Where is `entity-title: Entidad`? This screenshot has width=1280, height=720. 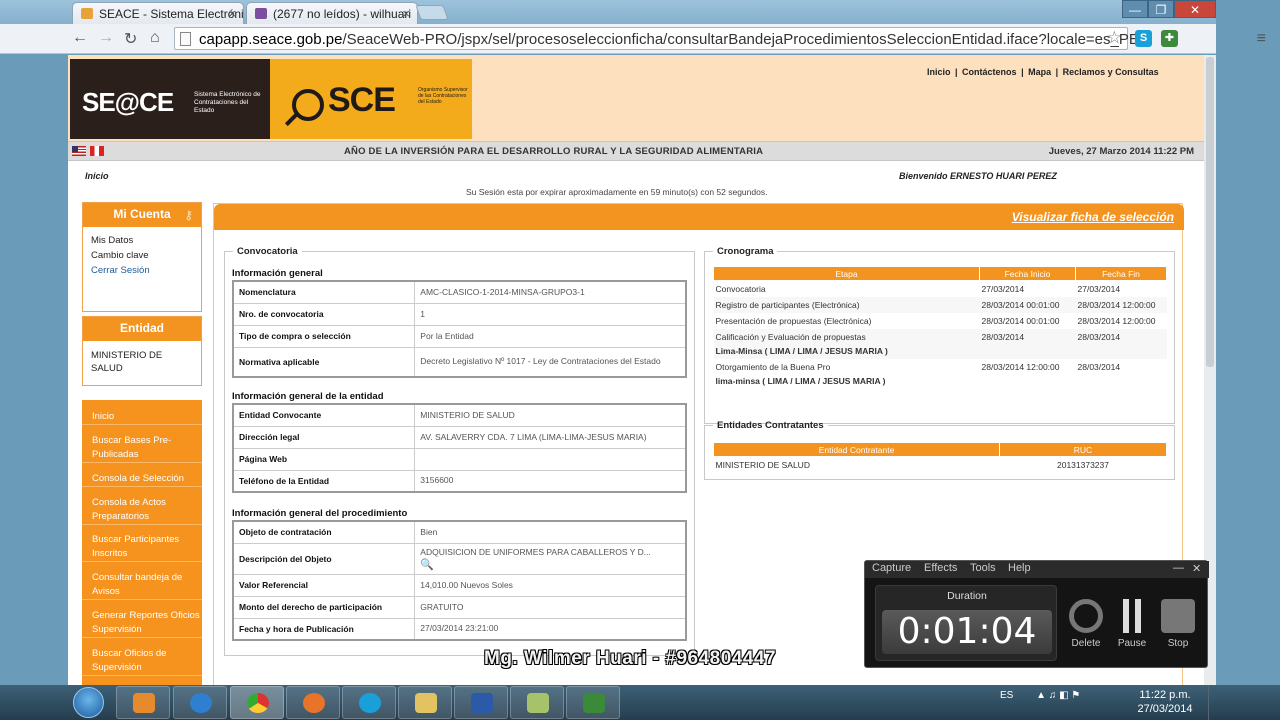 entity-title: Entidad is located at coordinates (142, 329).